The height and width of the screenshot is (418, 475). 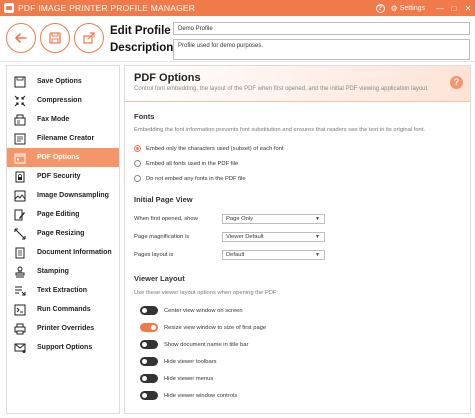 What do you see at coordinates (20, 177) in the screenshot?
I see `pdf-security-icon` at bounding box center [20, 177].